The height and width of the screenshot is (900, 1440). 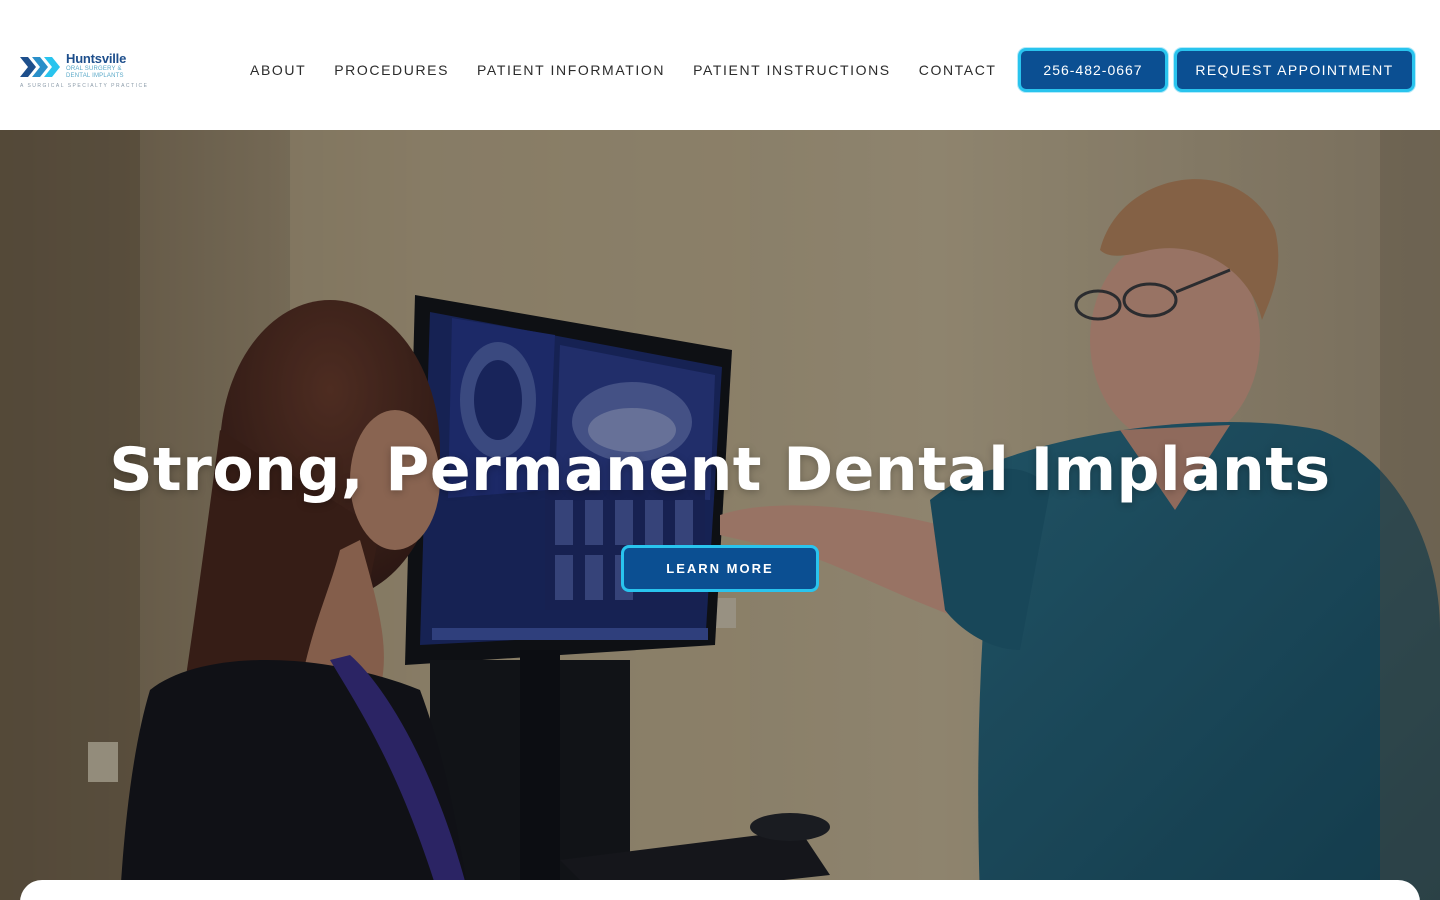 What do you see at coordinates (720, 890) in the screenshot?
I see `content-card-top-edge` at bounding box center [720, 890].